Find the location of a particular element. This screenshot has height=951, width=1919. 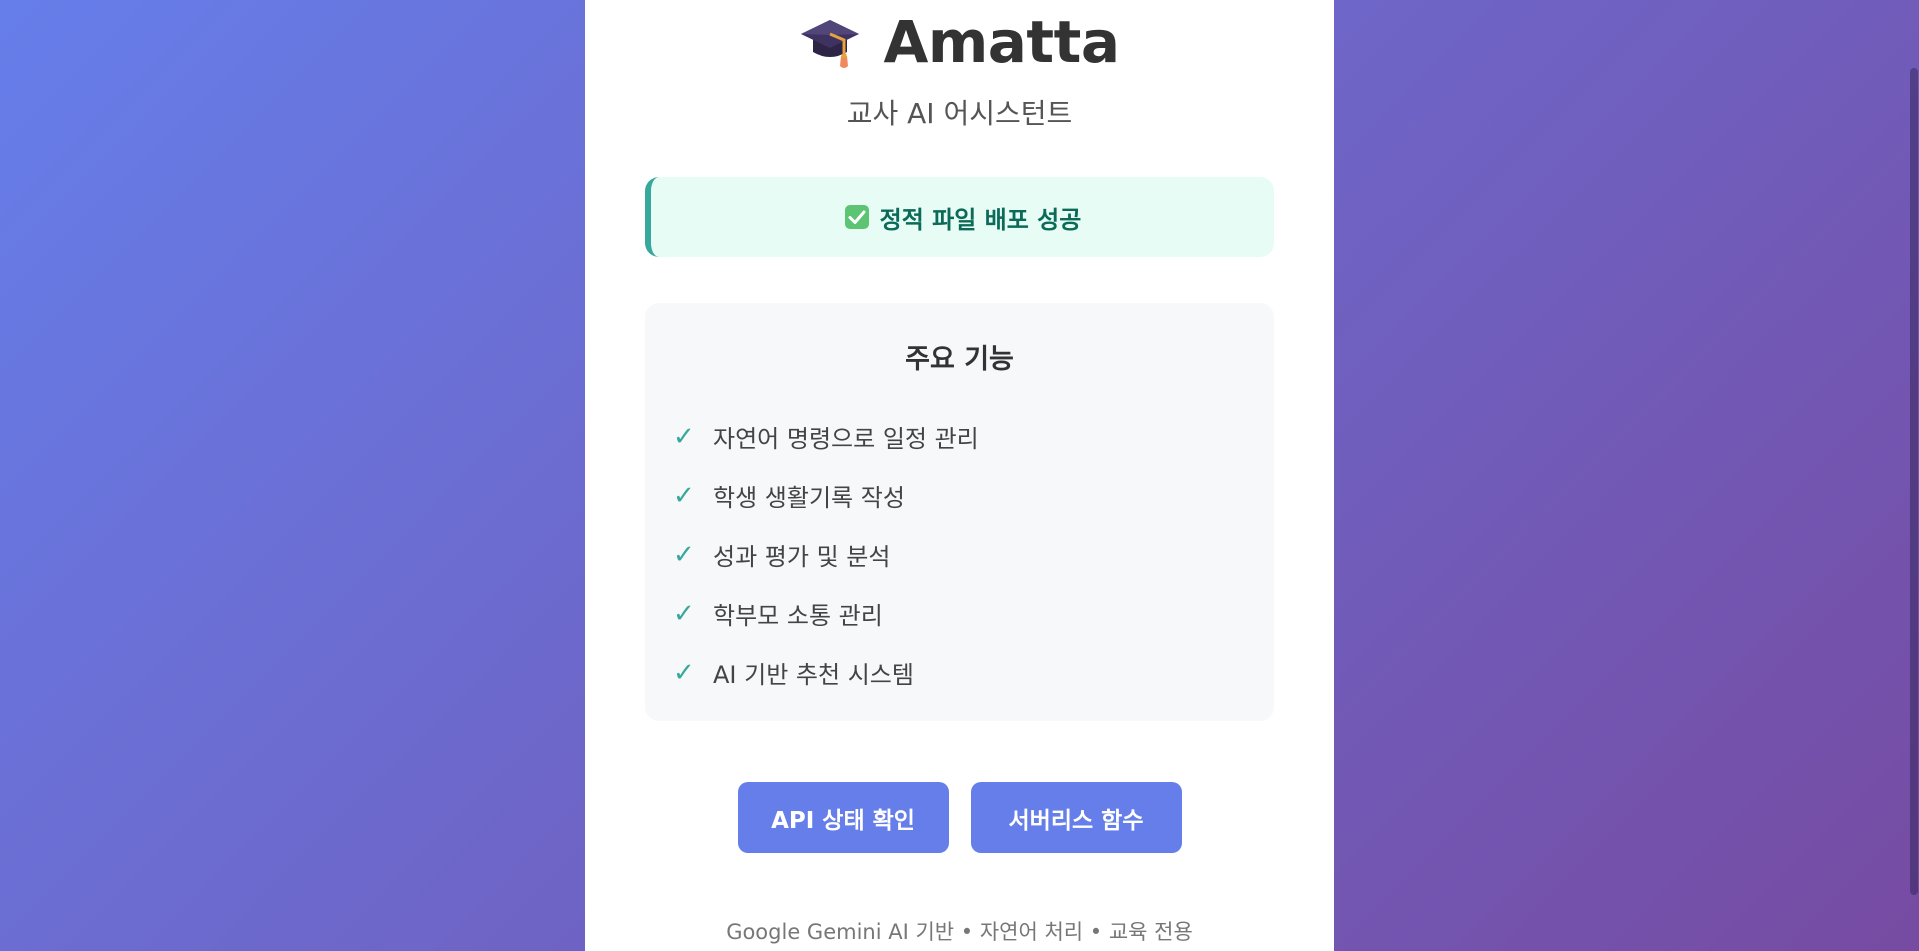

scrollbar-thumb is located at coordinates (1914, 481).